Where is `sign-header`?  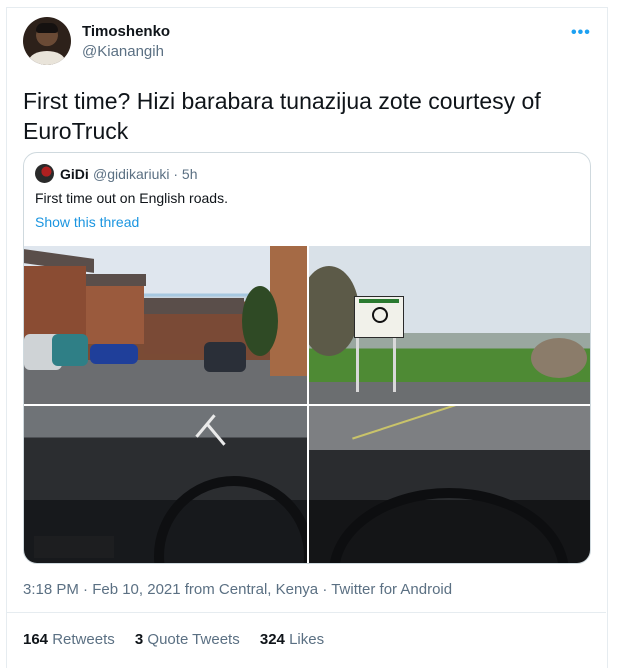
sign-header is located at coordinates (379, 301).